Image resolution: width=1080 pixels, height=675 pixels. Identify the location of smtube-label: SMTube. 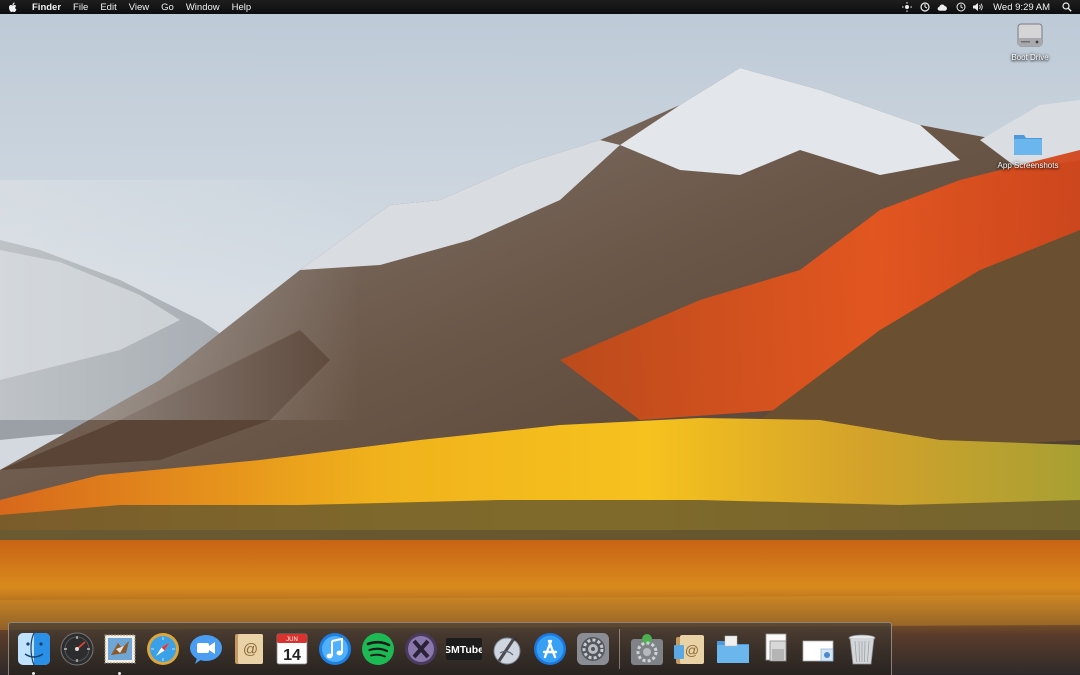
(464, 650).